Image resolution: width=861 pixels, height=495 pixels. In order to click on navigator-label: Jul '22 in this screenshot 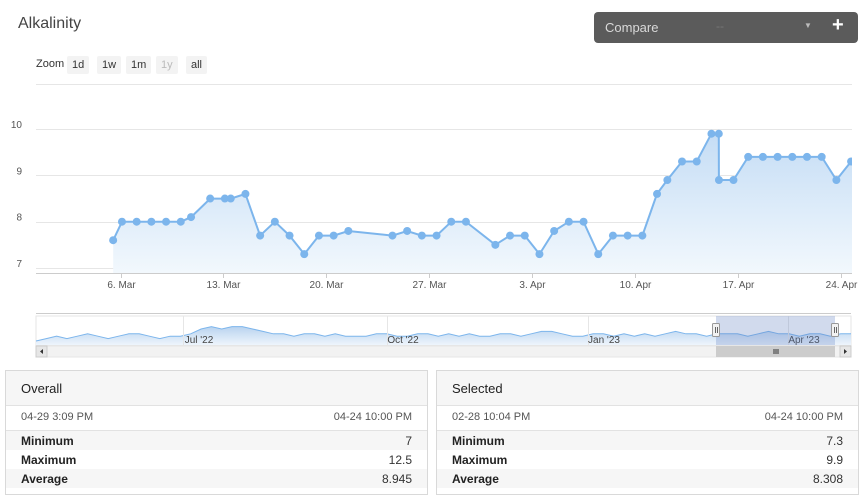, I will do `click(199, 340)`.